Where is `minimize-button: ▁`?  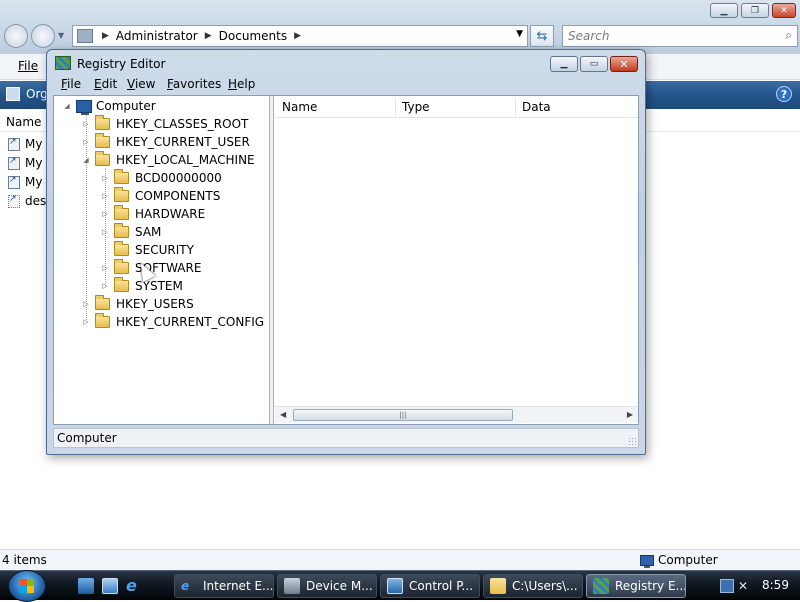 minimize-button: ▁ is located at coordinates (564, 64).